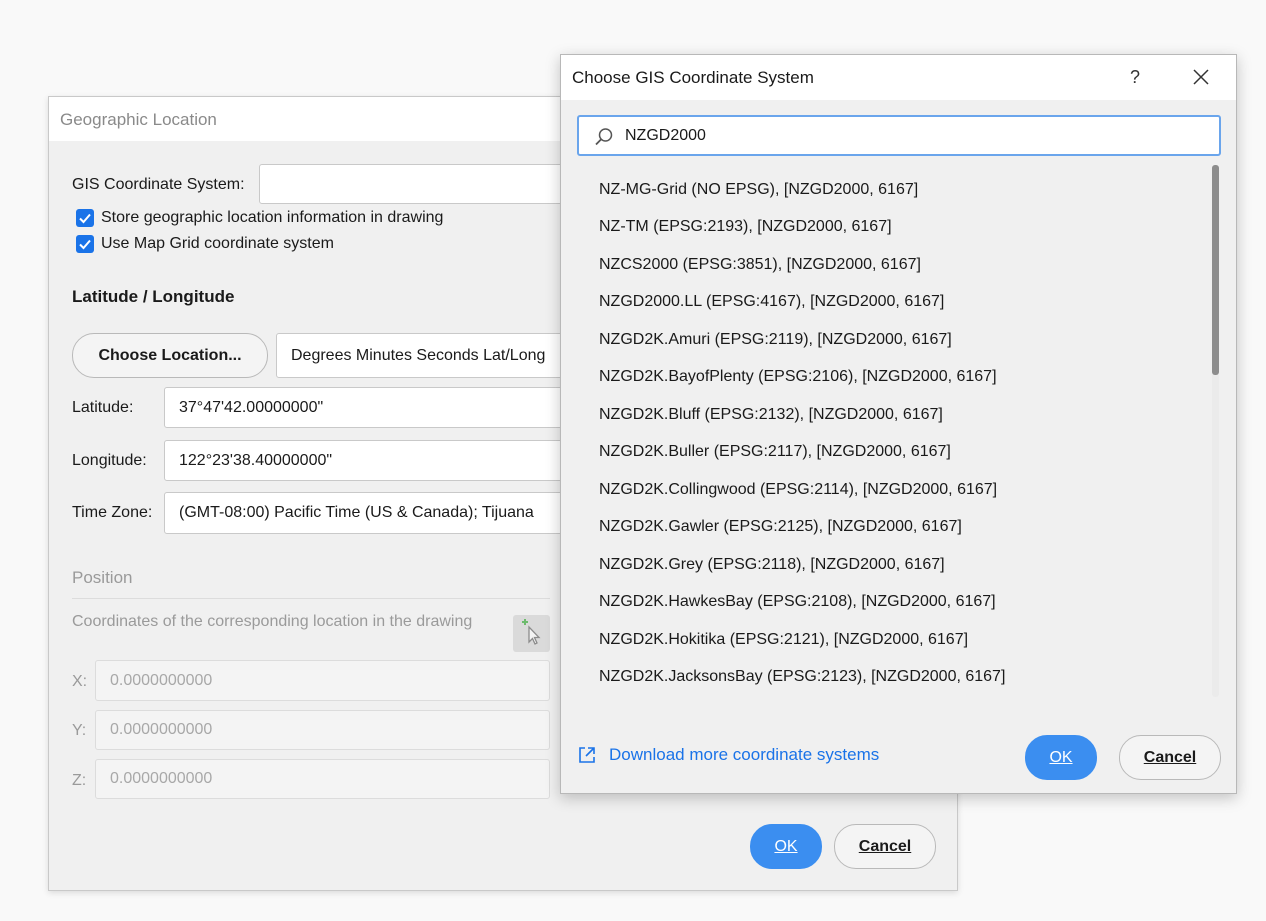 Image resolution: width=1266 pixels, height=921 pixels. Describe the element at coordinates (322, 680) in the screenshot. I see `x-input: 0.0000000000` at that location.